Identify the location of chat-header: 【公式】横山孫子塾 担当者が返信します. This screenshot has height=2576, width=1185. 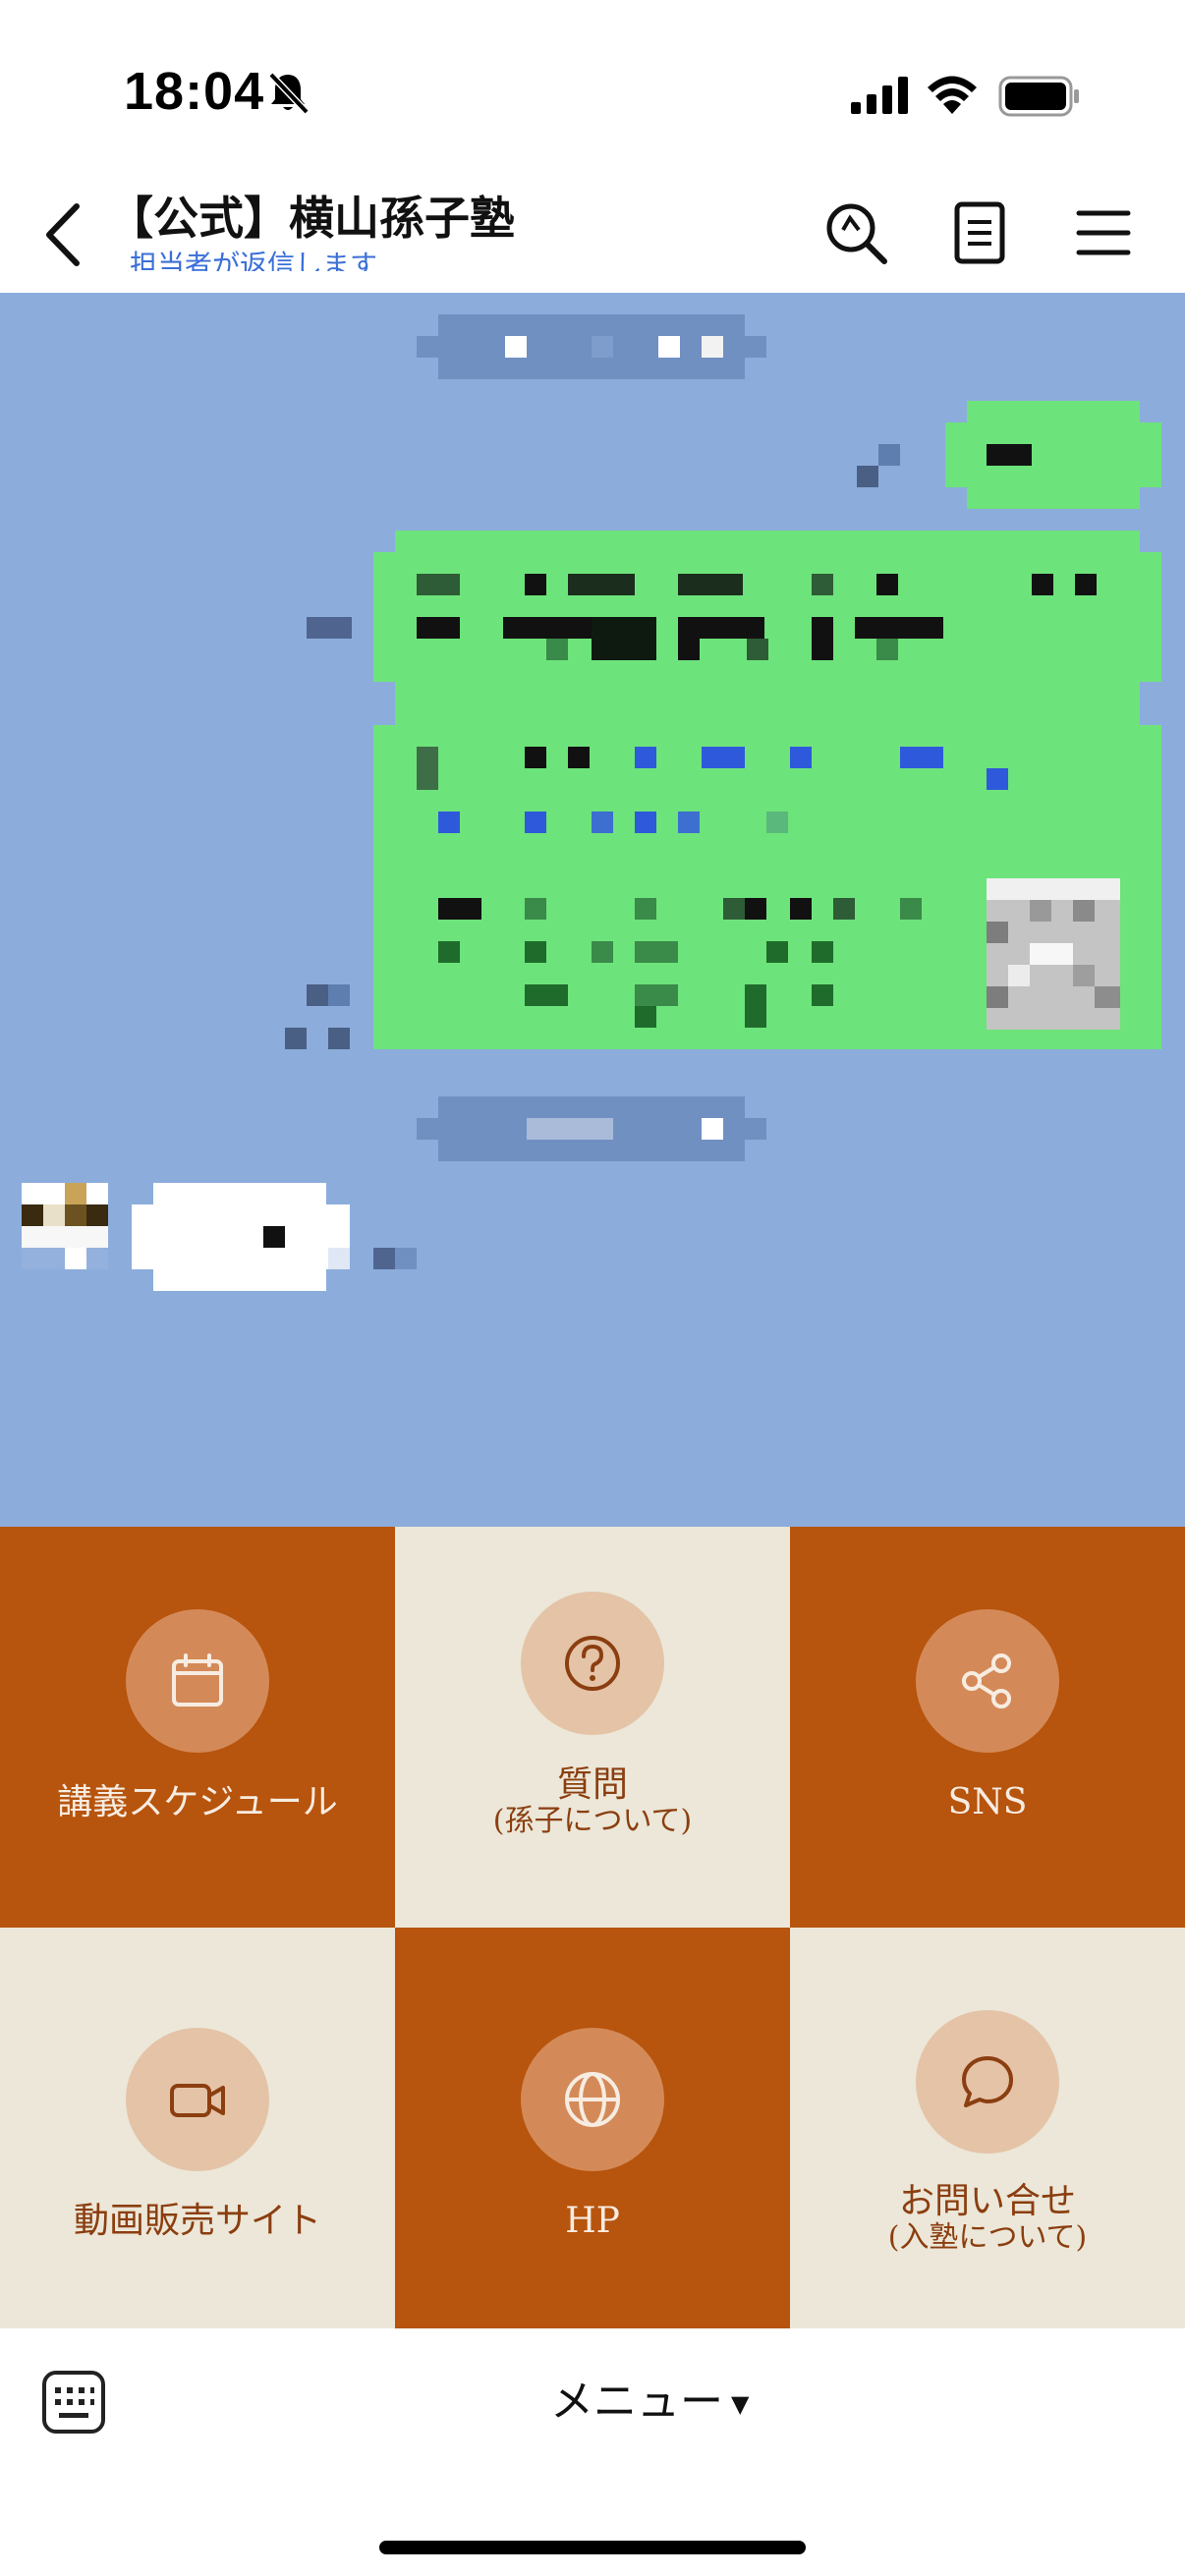
(592, 235).